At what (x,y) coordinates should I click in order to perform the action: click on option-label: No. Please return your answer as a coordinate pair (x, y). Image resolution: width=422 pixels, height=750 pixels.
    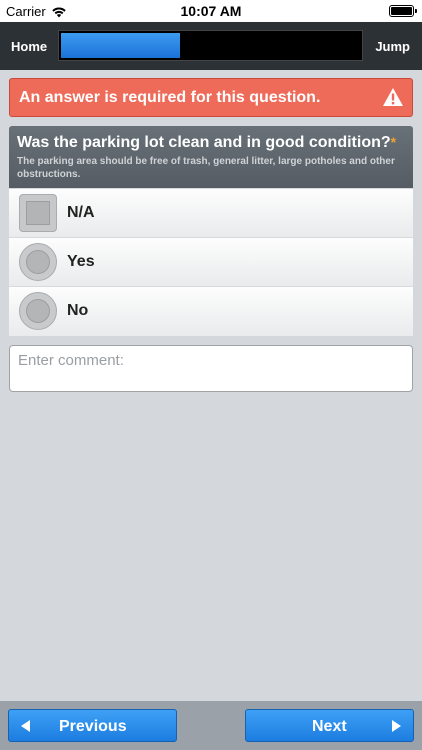
    Looking at the image, I should click on (78, 310).